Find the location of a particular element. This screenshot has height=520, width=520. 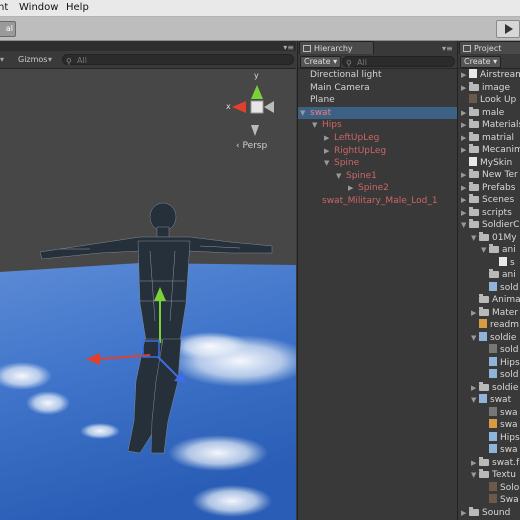

project-item: Look Up is located at coordinates (488, 100).